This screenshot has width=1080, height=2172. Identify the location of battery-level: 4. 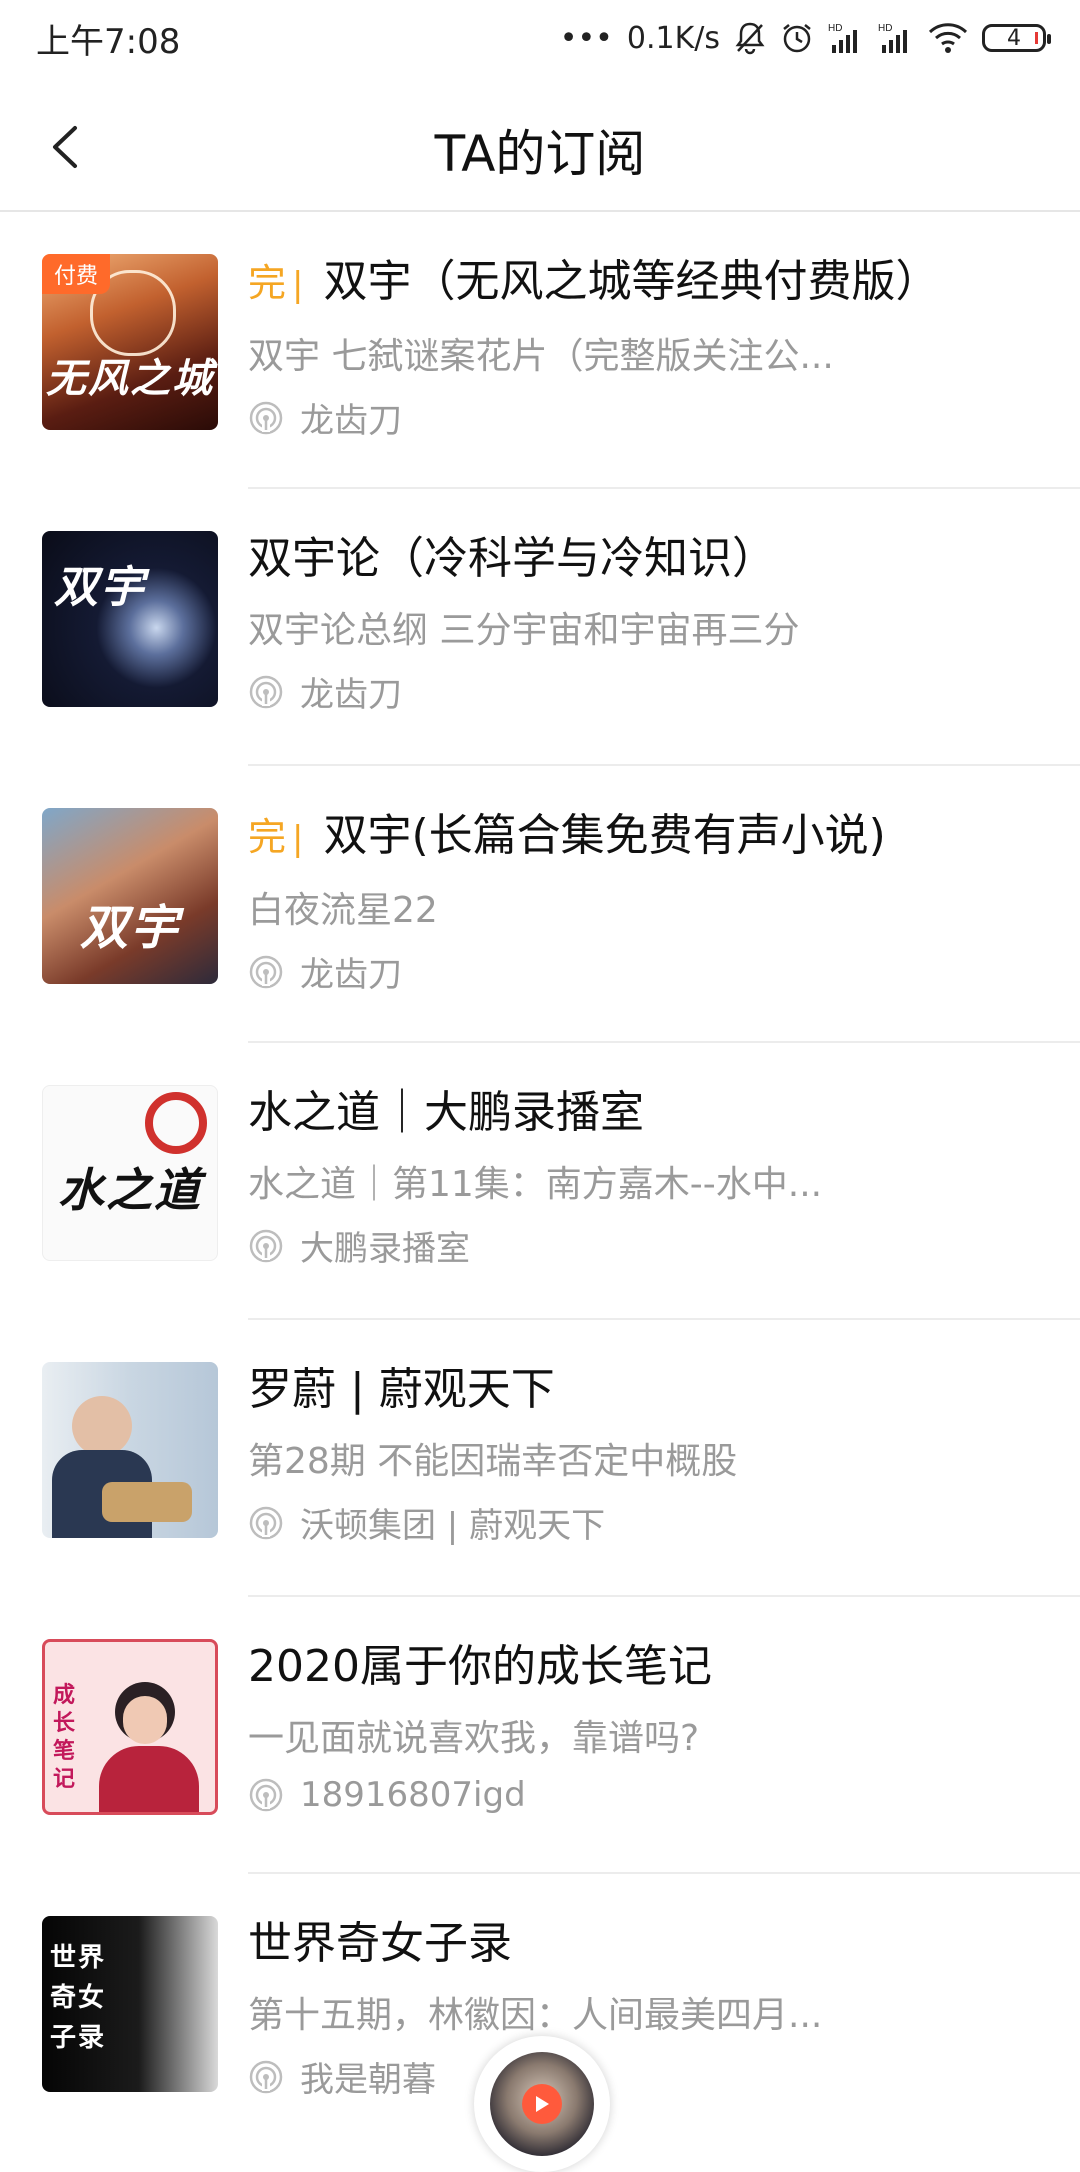
(1014, 38).